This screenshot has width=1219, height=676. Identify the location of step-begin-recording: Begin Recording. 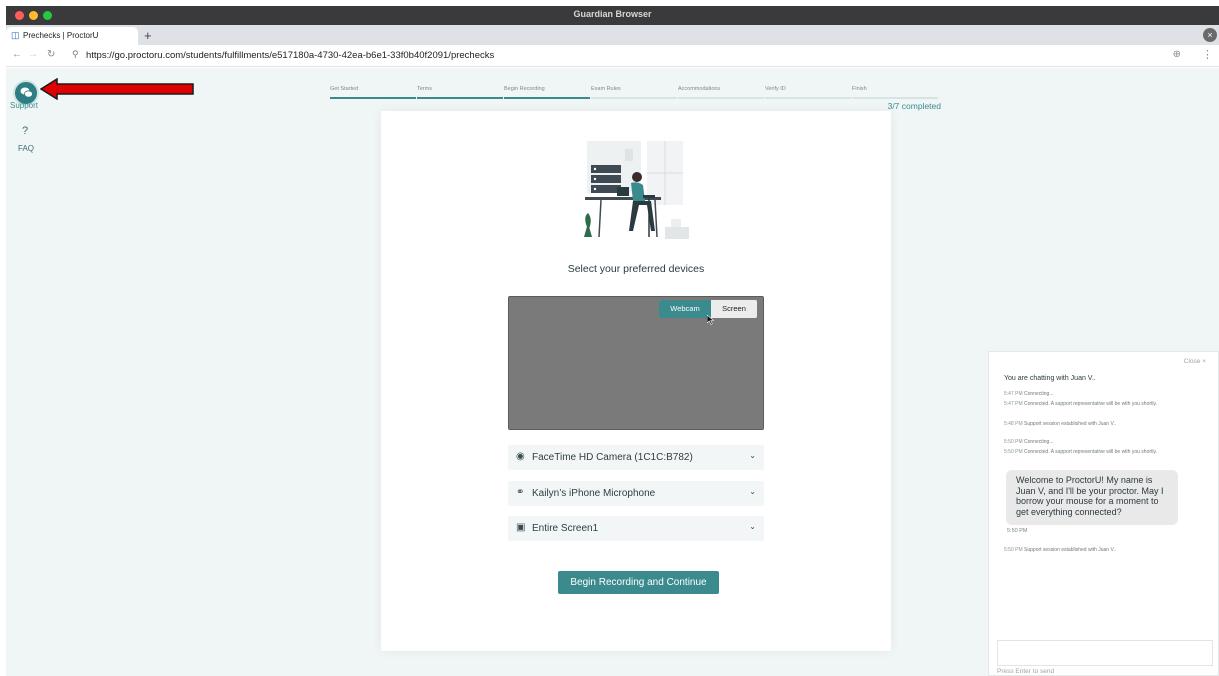
(547, 92).